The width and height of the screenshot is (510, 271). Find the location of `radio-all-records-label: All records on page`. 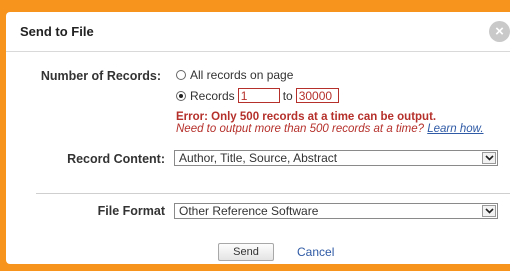

radio-all-records-label: All records on page is located at coordinates (242, 75).